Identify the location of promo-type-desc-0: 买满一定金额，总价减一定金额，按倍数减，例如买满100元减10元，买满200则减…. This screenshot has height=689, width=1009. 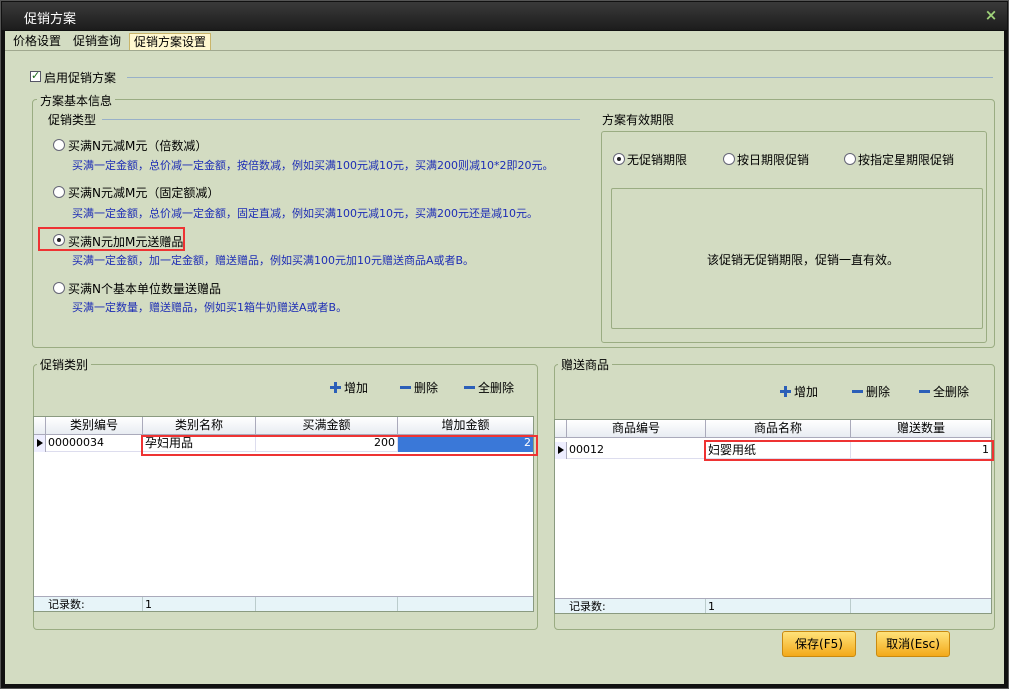
(313, 165).